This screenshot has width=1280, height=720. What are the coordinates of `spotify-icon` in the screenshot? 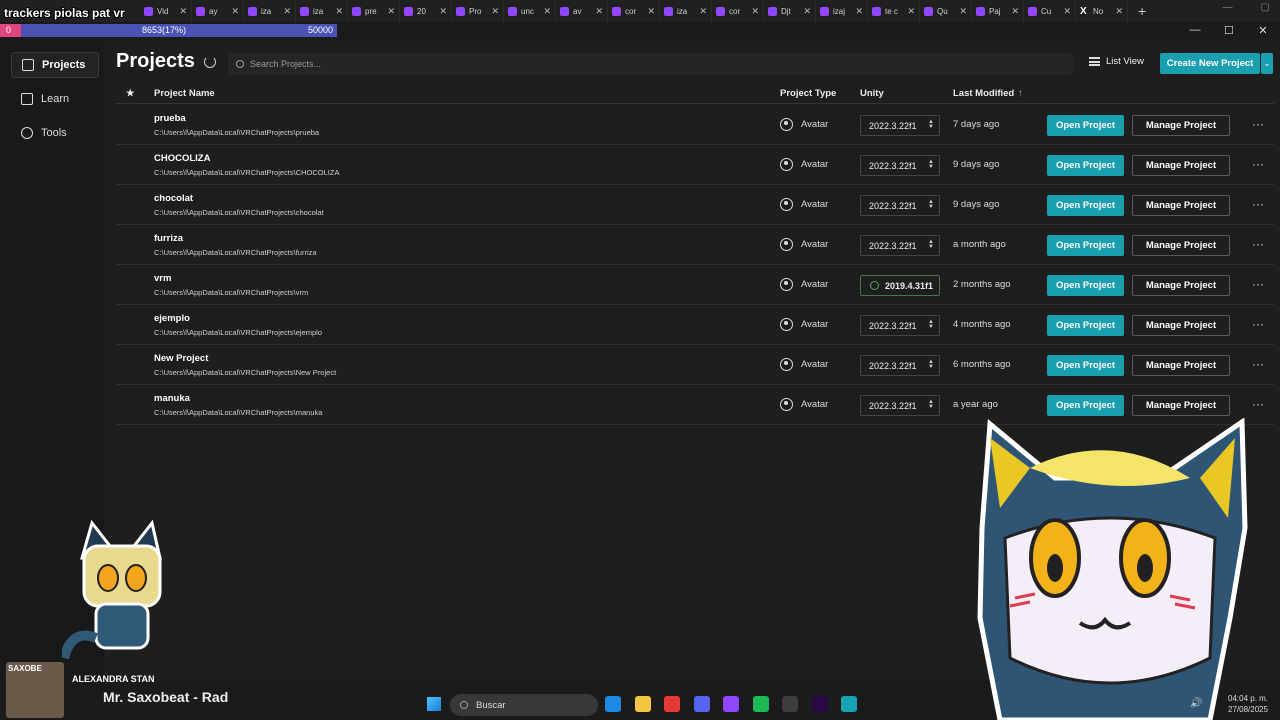 It's located at (760, 704).